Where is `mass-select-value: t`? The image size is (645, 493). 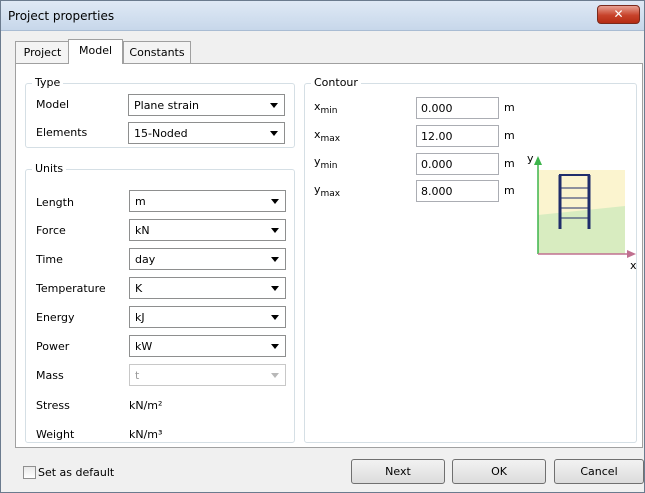
mass-select-value: t is located at coordinates (137, 375).